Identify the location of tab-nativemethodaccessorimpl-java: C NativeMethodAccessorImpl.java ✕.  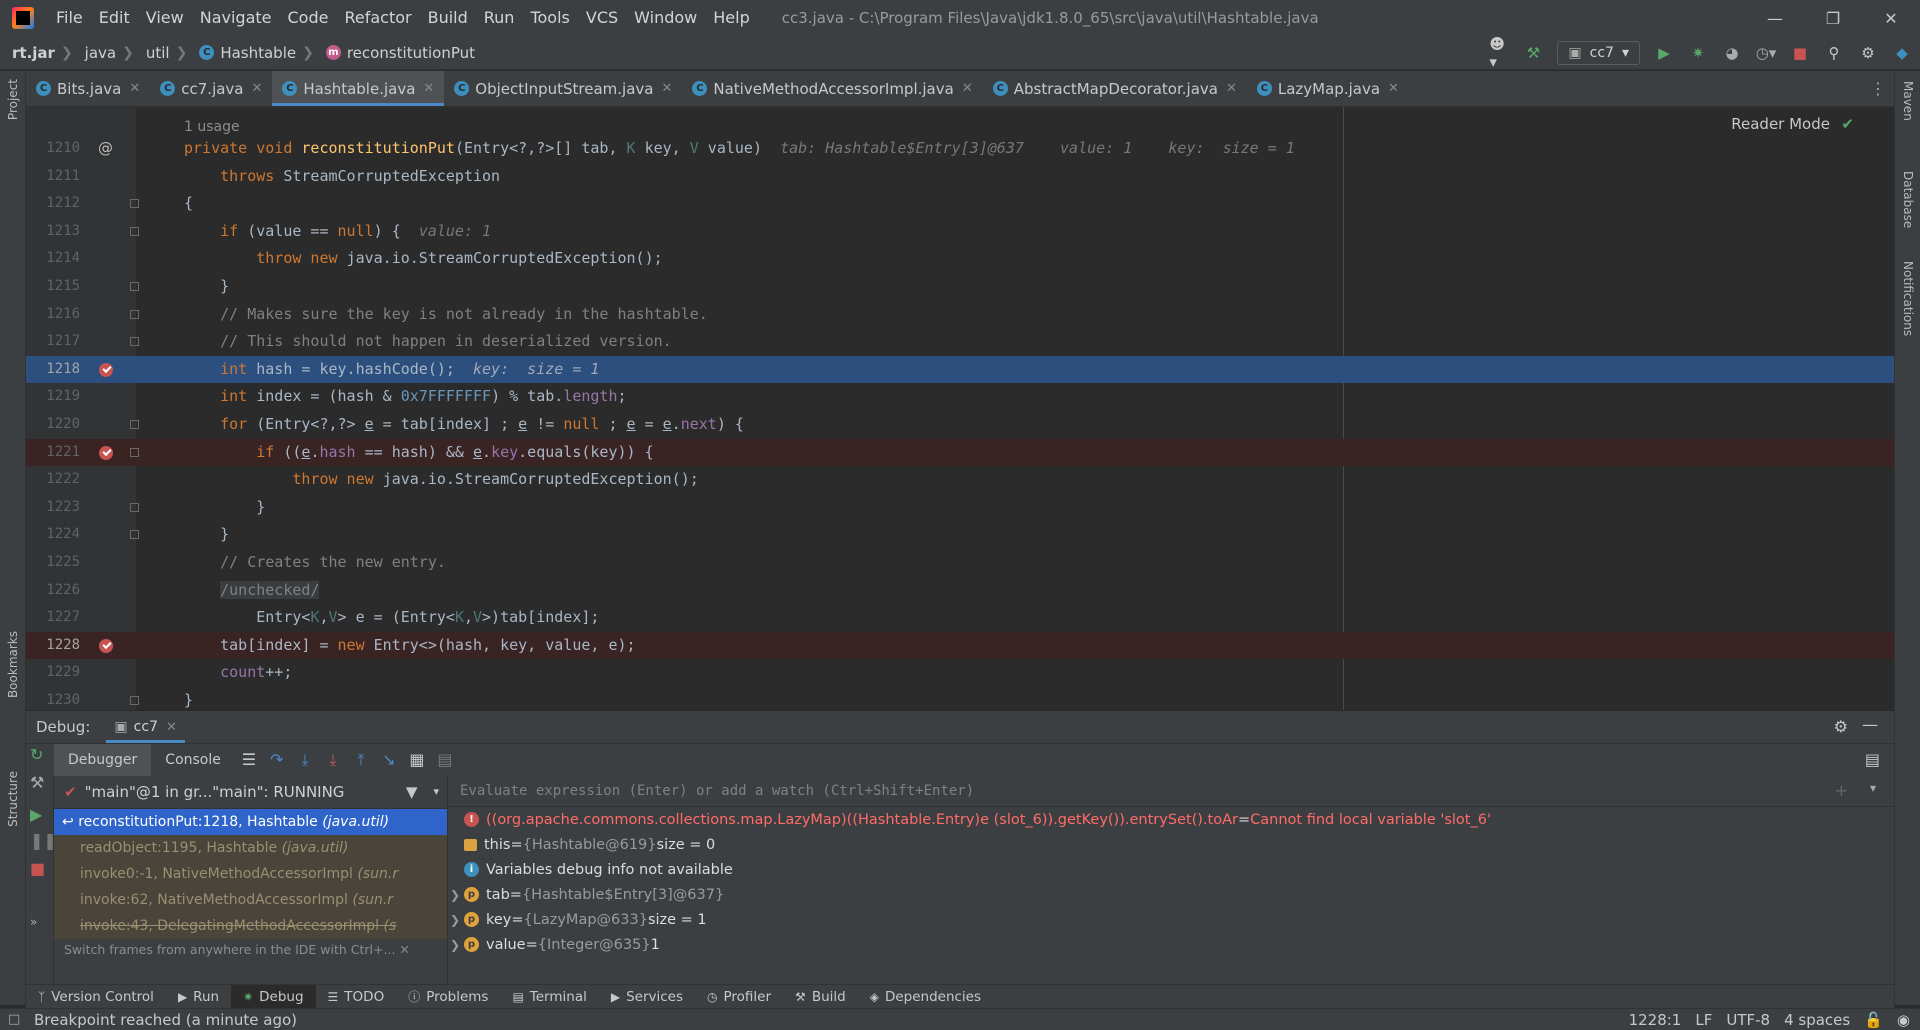
(832, 88).